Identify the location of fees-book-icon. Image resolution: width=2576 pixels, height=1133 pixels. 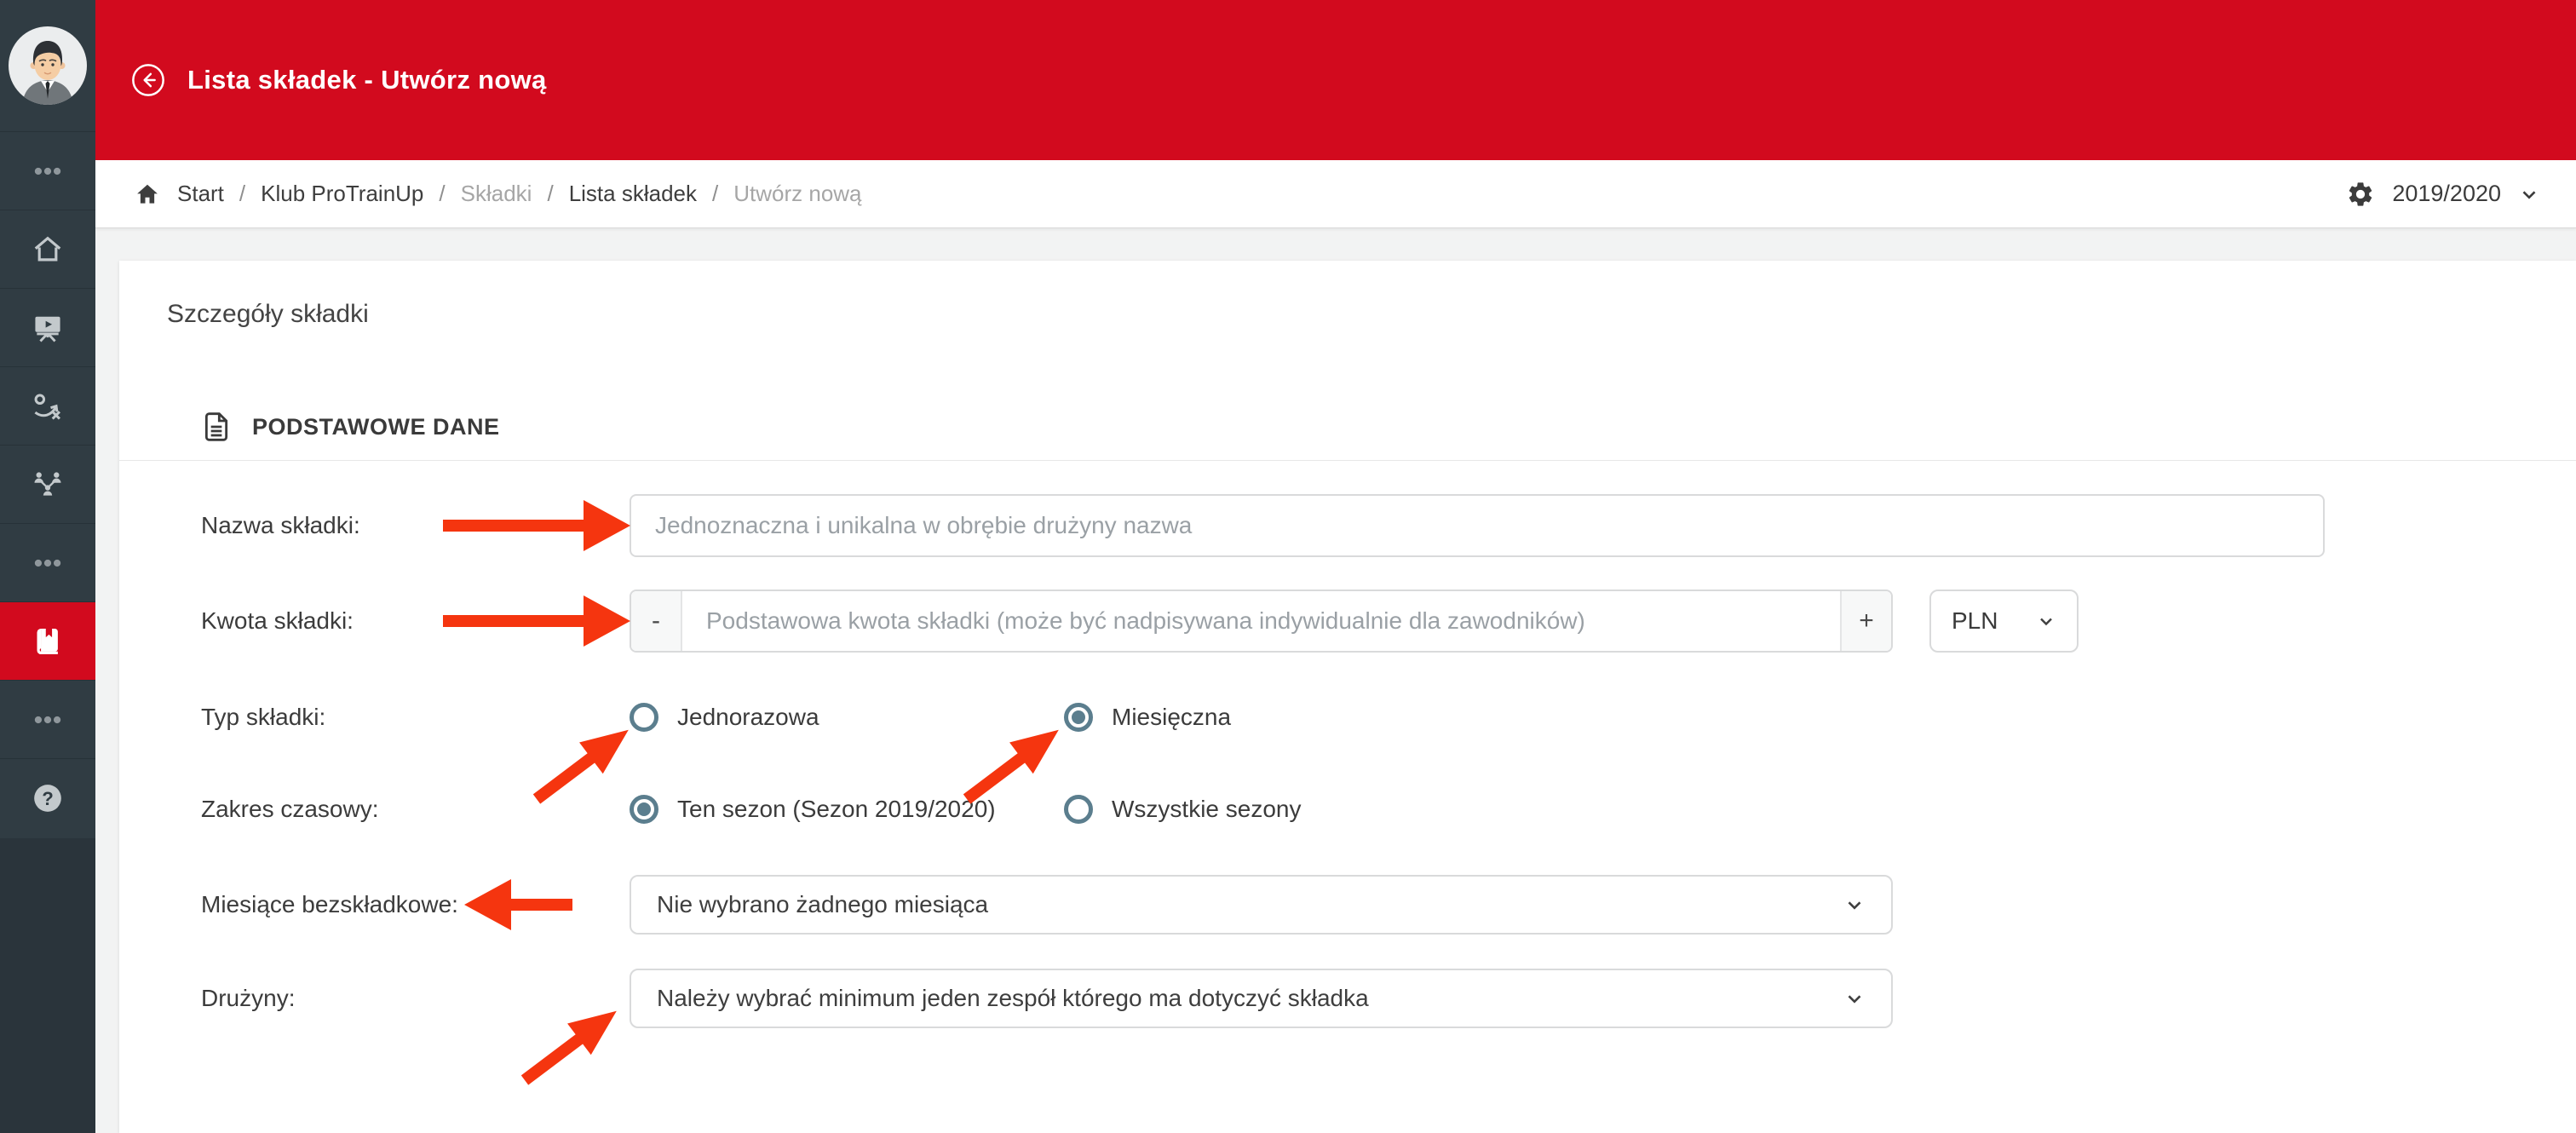
(48, 641).